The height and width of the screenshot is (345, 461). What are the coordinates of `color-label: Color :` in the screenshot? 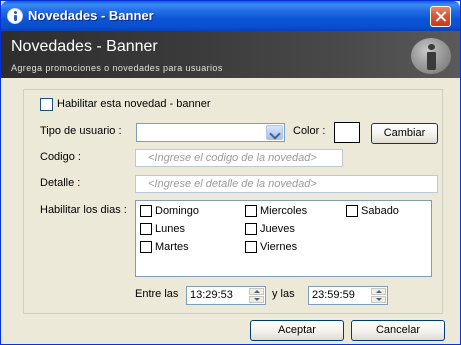 It's located at (309, 131).